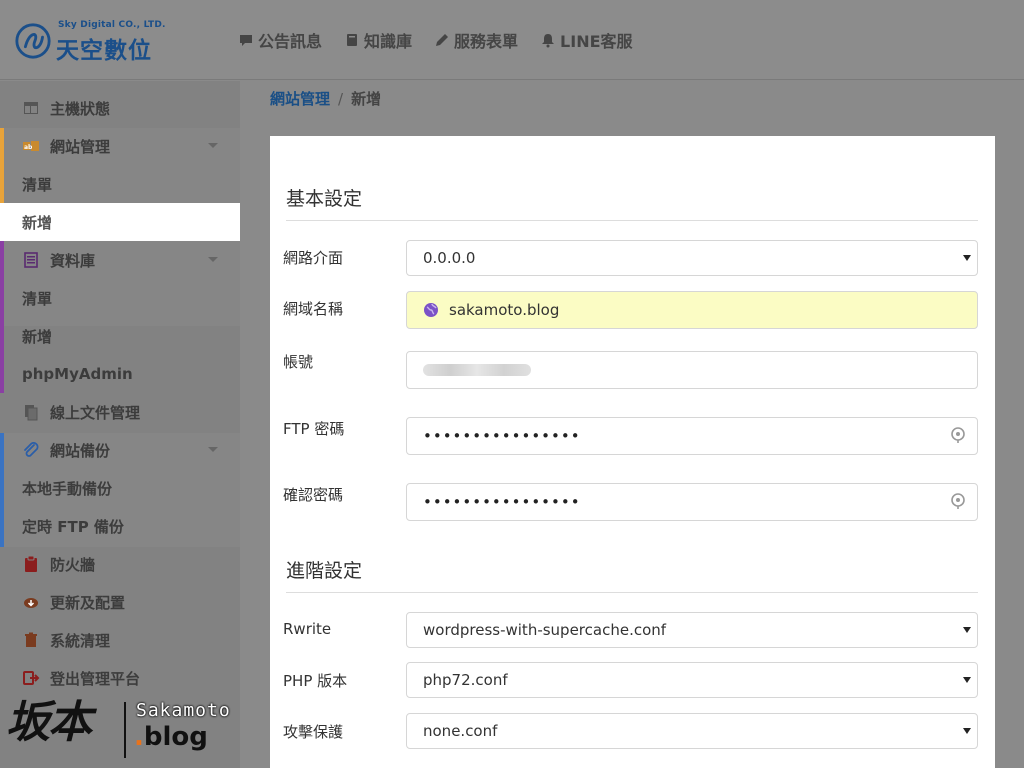  I want to click on domain-name-input: sakamoto.blog, so click(692, 310).